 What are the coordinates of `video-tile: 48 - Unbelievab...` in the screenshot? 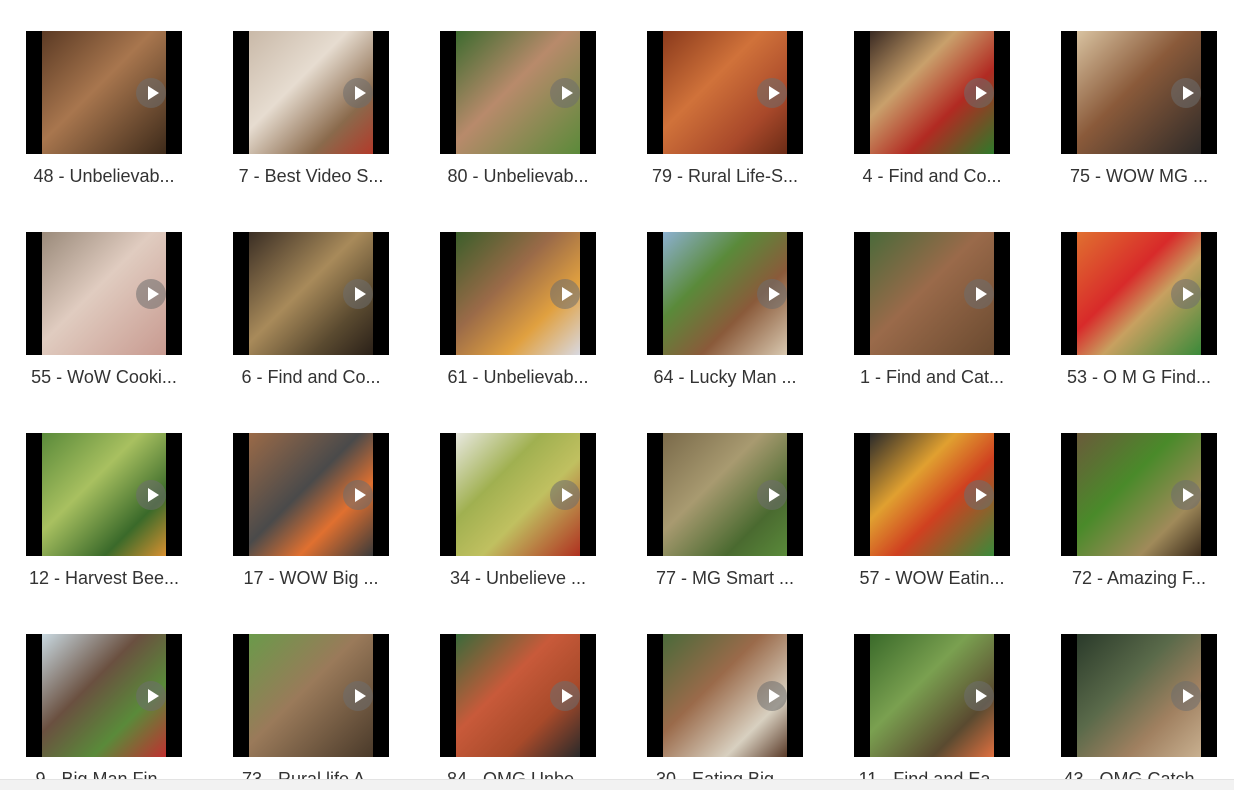 It's located at (104, 109).